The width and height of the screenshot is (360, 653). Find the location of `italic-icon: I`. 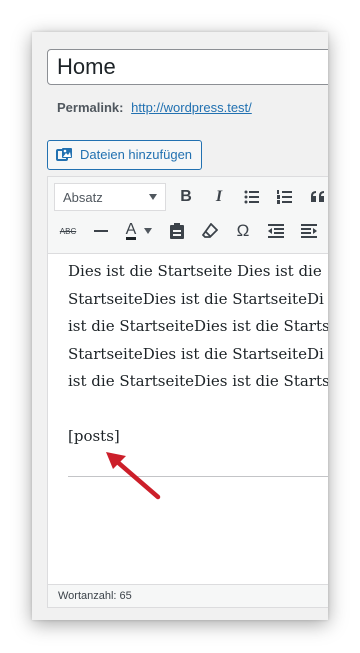

italic-icon: I is located at coordinates (219, 197).